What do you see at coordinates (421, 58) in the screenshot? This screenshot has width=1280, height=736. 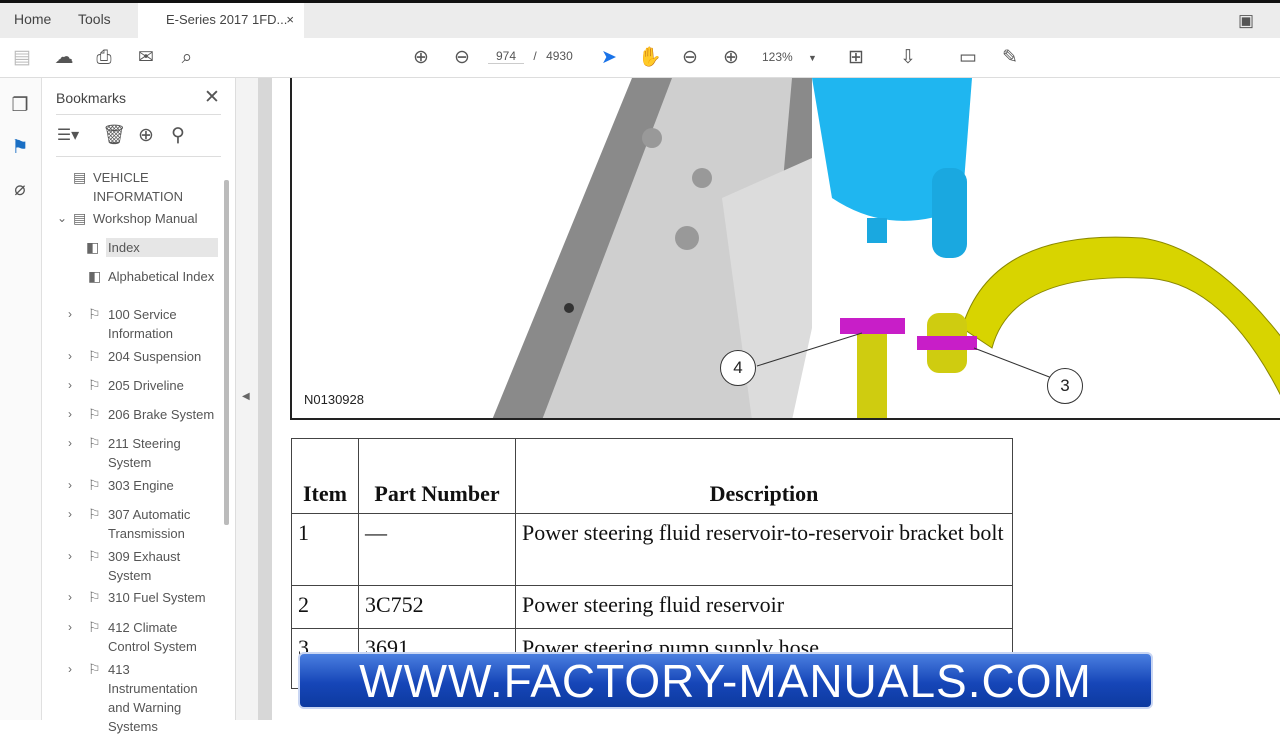 I see `previous-page-icon: ⊕` at bounding box center [421, 58].